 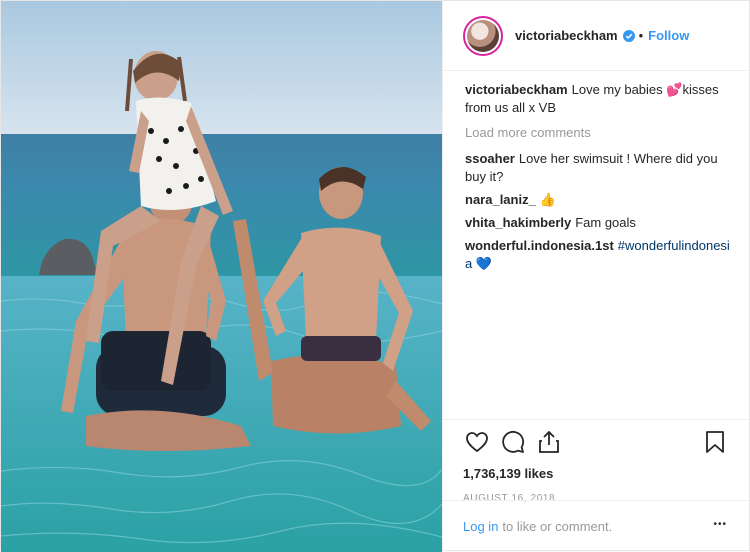 I want to click on comment-text: Fam goals, so click(x=605, y=222).